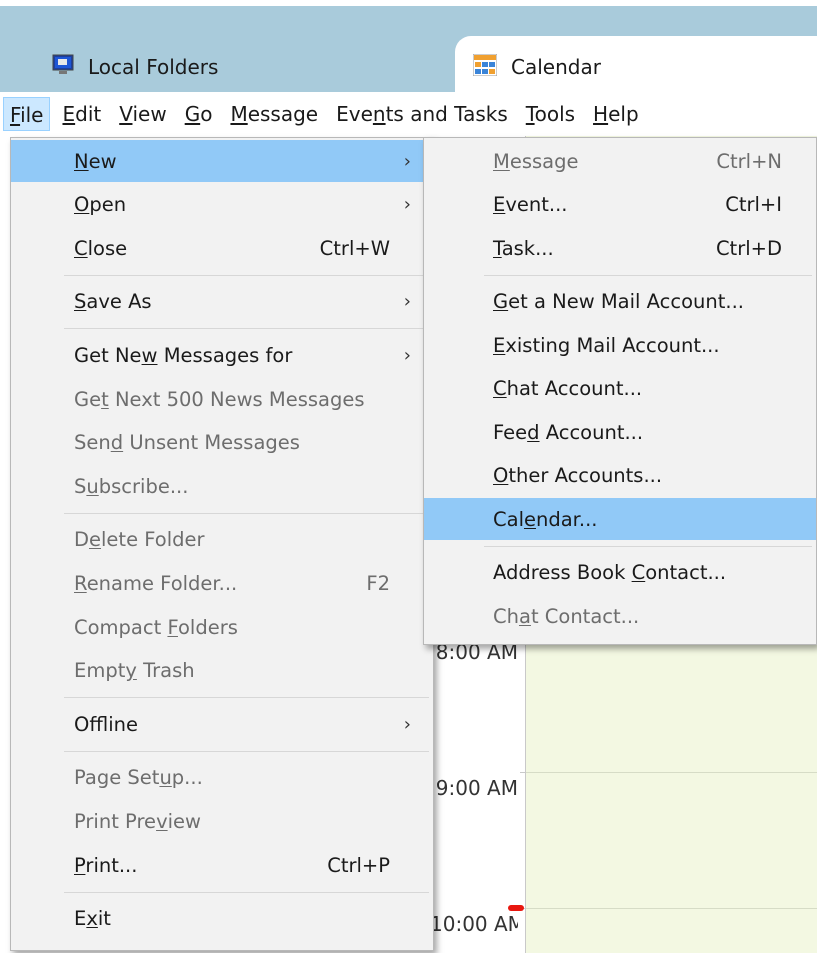 This screenshot has height=953, width=817. What do you see at coordinates (378, 583) in the screenshot?
I see `shortcut-label: F2` at bounding box center [378, 583].